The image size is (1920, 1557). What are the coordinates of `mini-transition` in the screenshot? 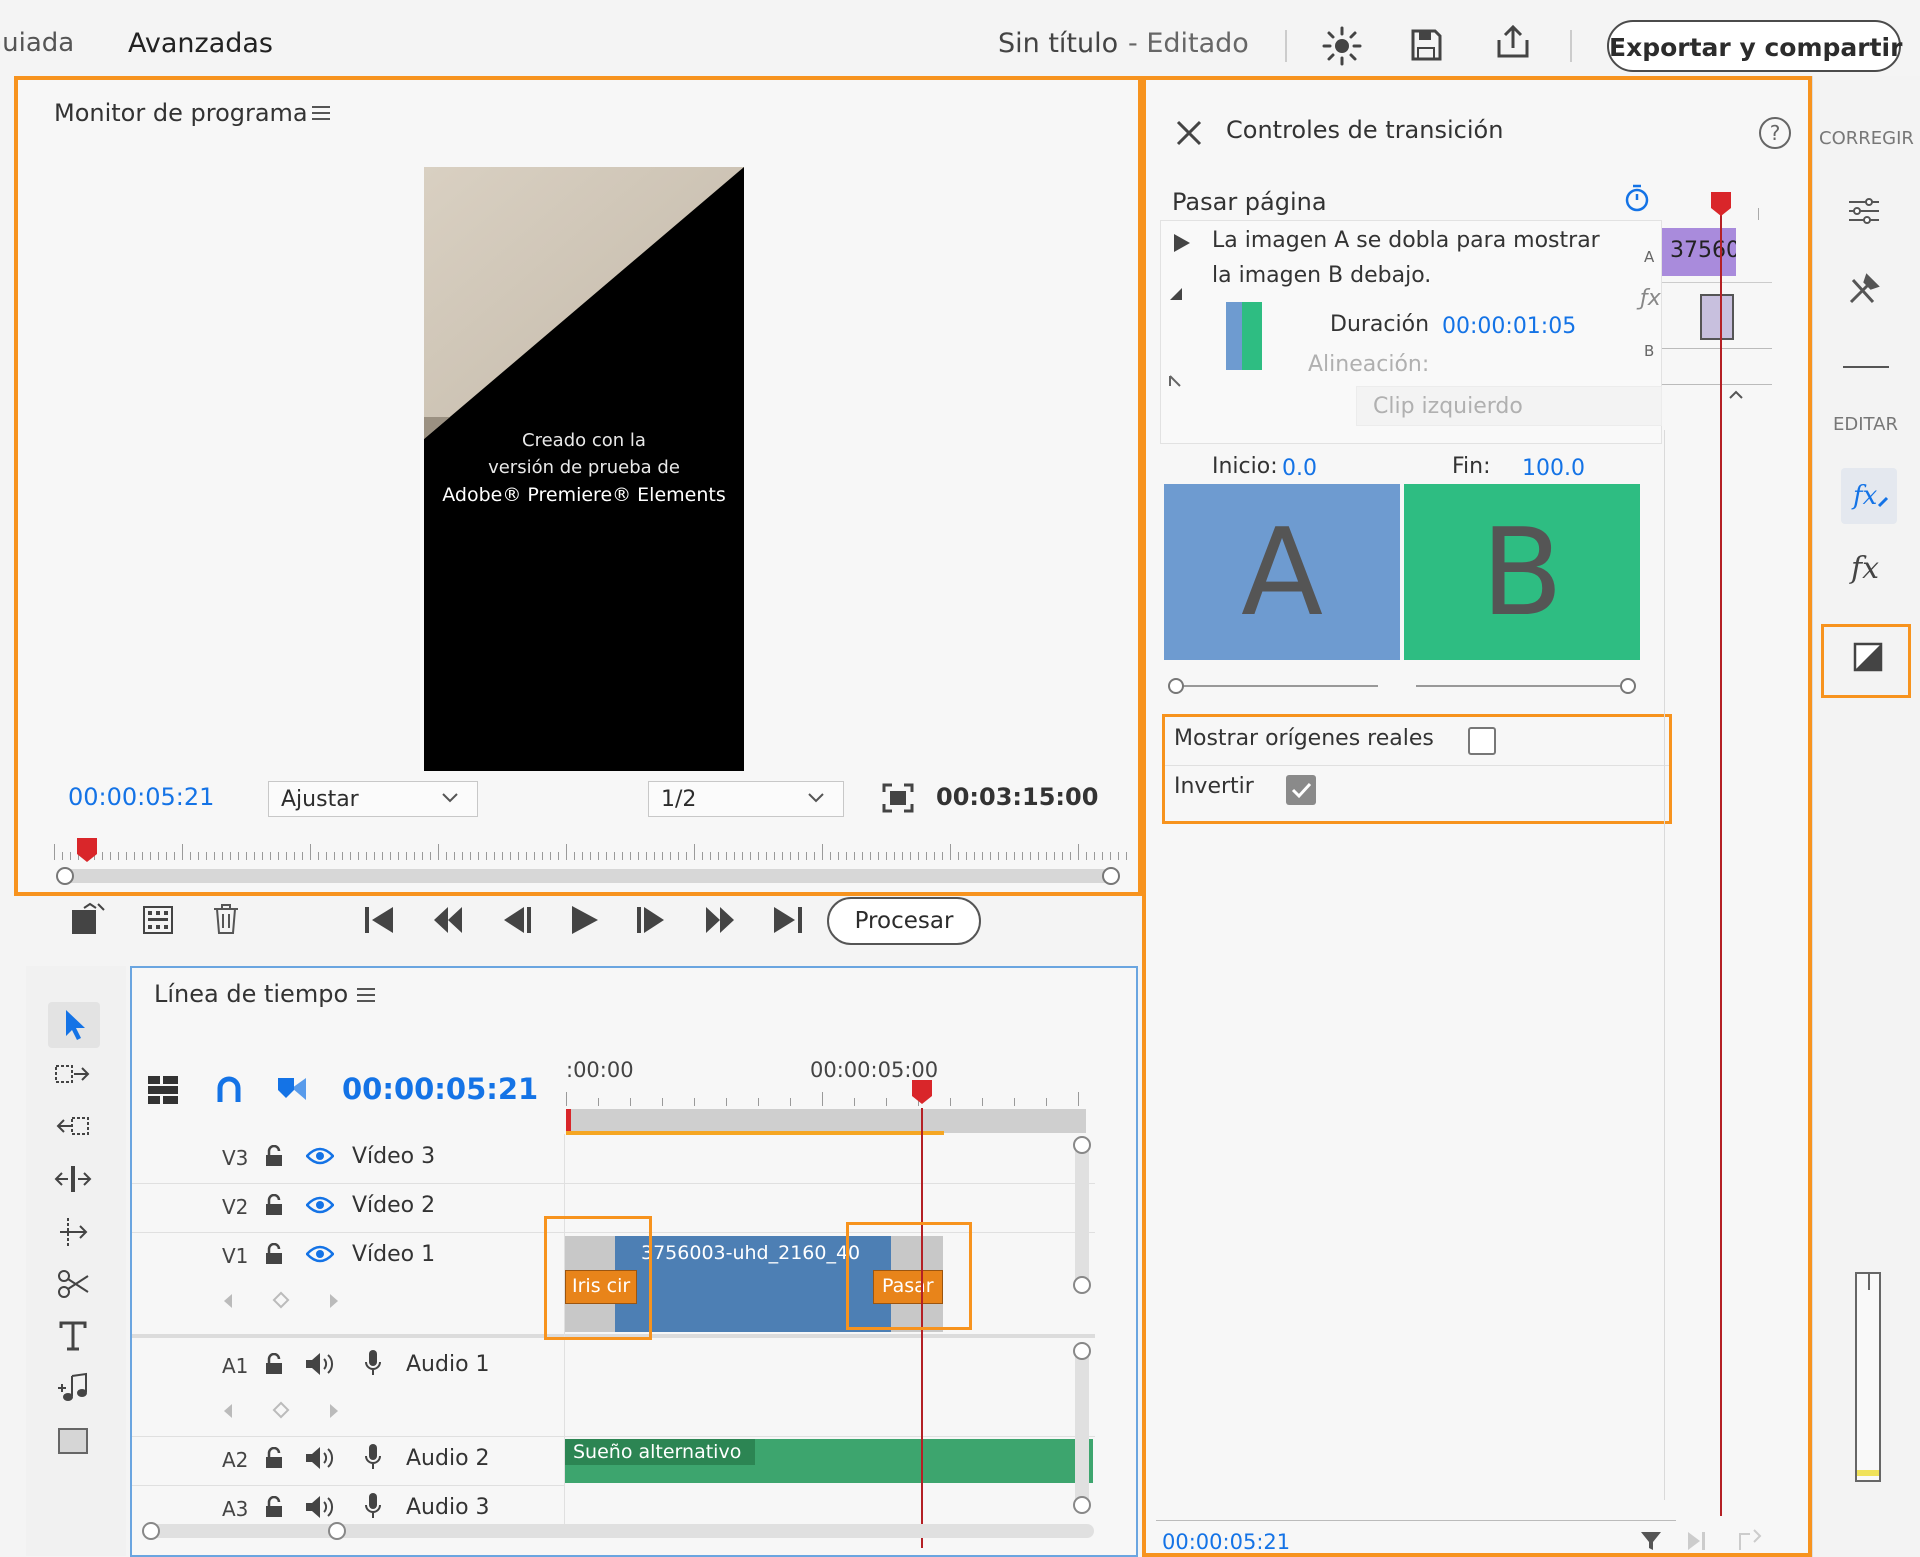 It's located at (1717, 317).